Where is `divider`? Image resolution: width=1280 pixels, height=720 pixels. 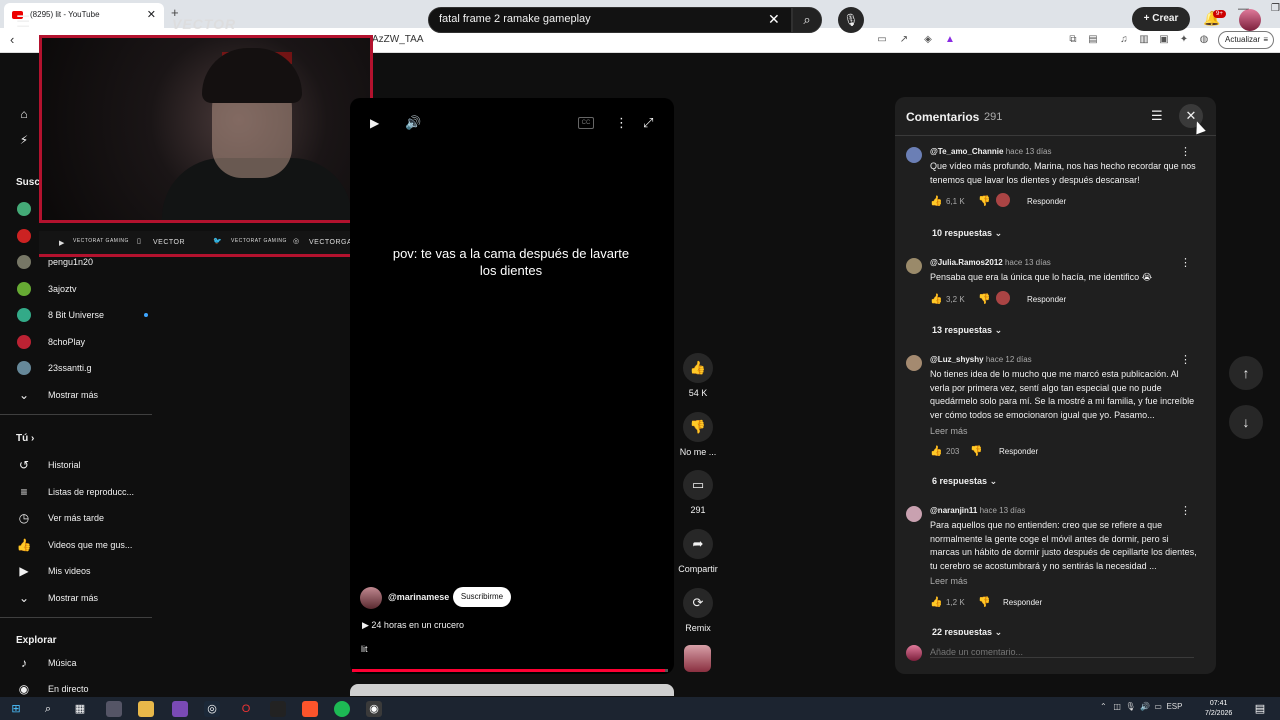
divider is located at coordinates (1055, 135).